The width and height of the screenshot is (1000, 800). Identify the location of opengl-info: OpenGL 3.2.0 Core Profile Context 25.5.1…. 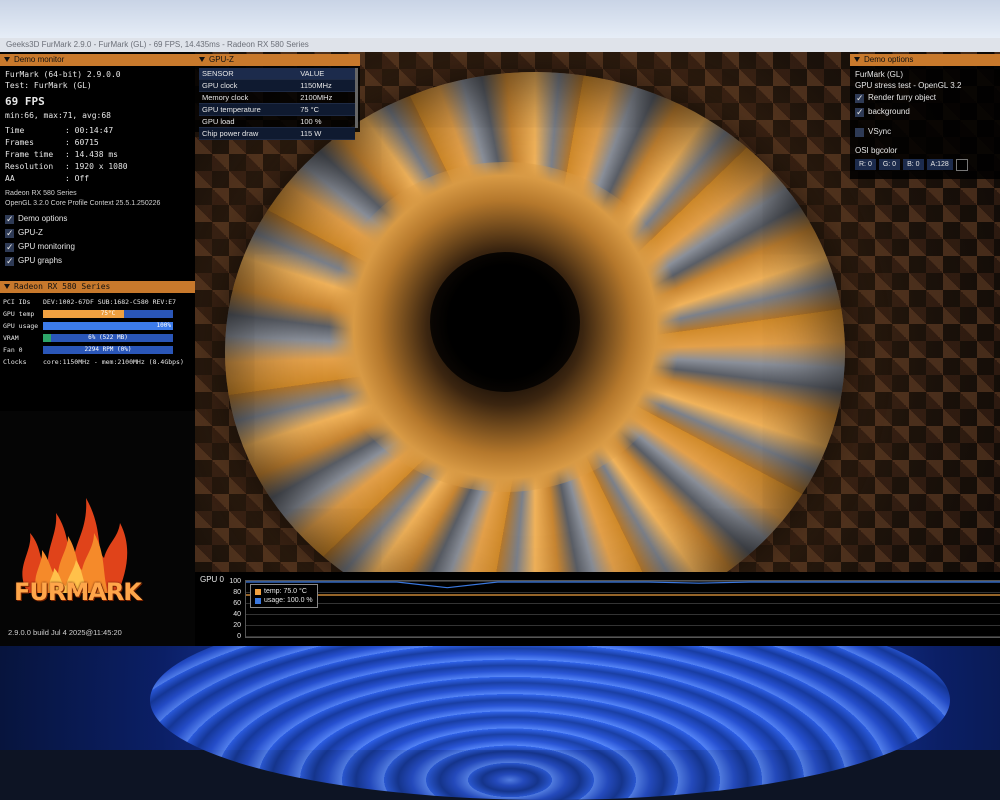
(83, 203).